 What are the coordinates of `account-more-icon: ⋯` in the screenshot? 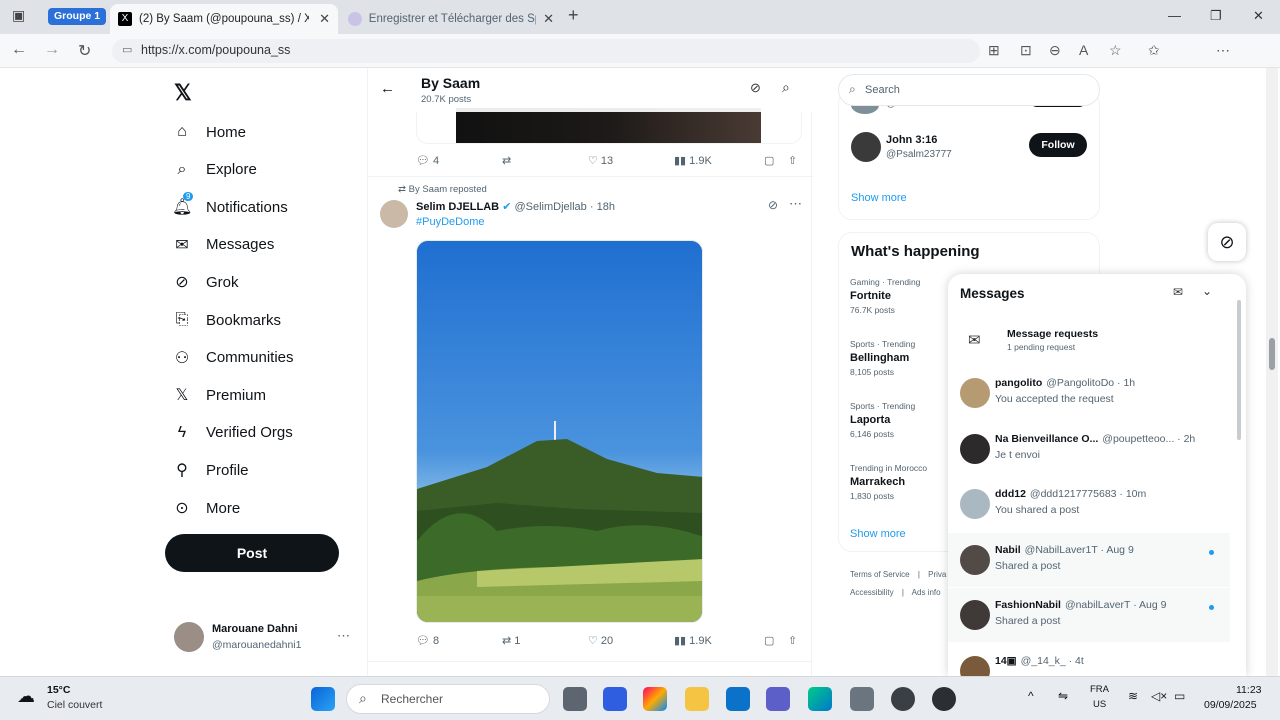 It's located at (343, 636).